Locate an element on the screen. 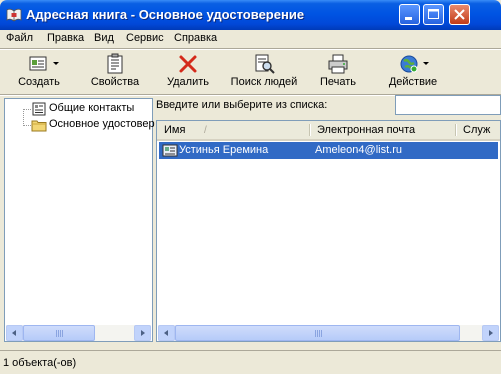 The width and height of the screenshot is (501, 374). title-bar: Адресная книга - Основное удостоверение is located at coordinates (250, 15).